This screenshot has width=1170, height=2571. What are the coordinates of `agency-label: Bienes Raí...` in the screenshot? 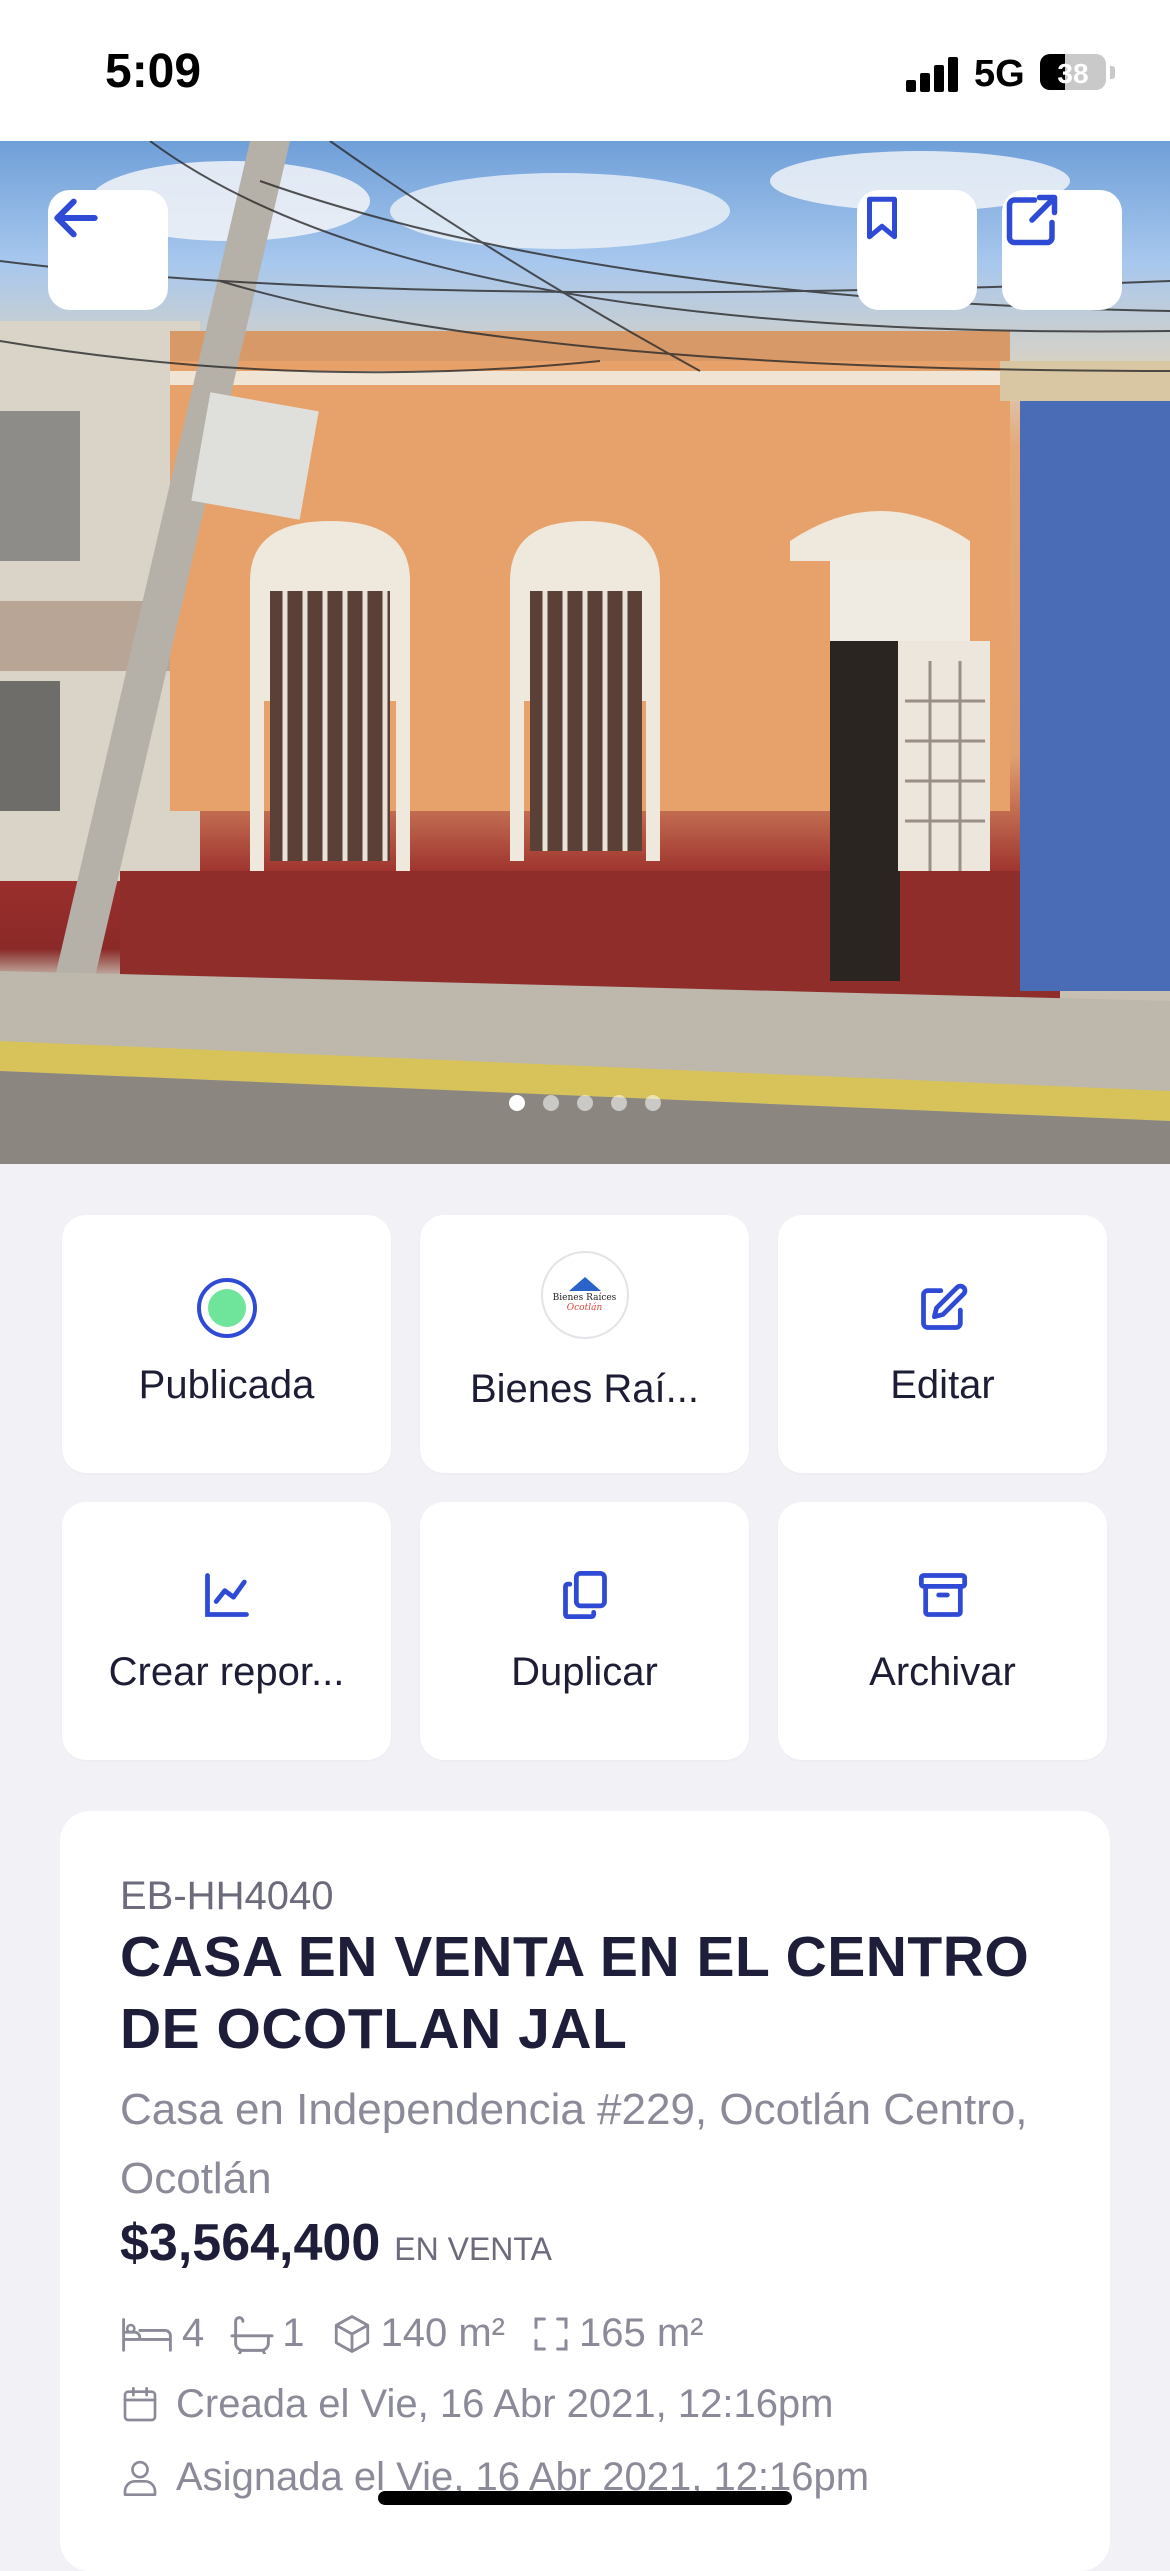 It's located at (584, 1389).